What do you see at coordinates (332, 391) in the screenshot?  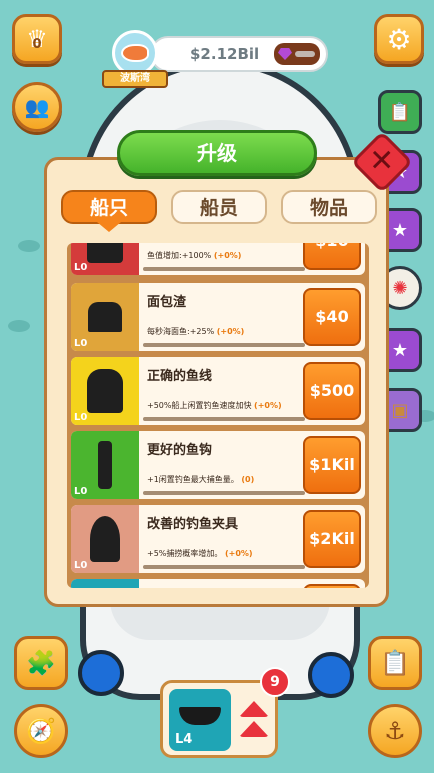 I see `buy-button: $500` at bounding box center [332, 391].